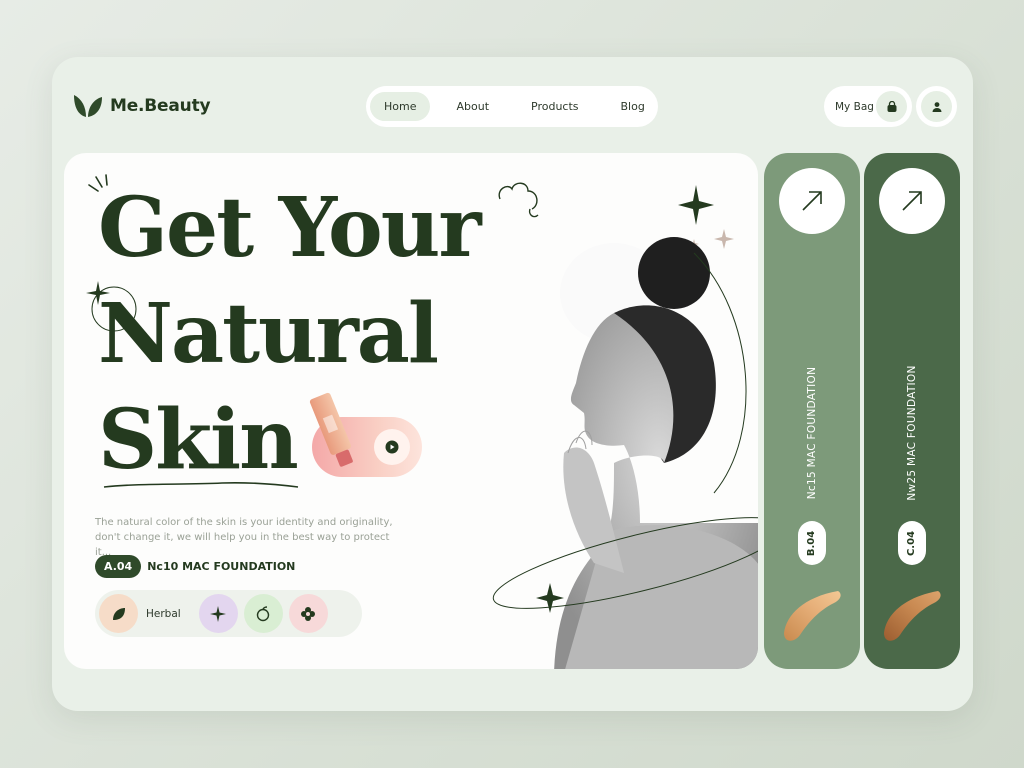 This screenshot has width=1024, height=768. What do you see at coordinates (518, 200) in the screenshot?
I see `cloud-doodle-icon` at bounding box center [518, 200].